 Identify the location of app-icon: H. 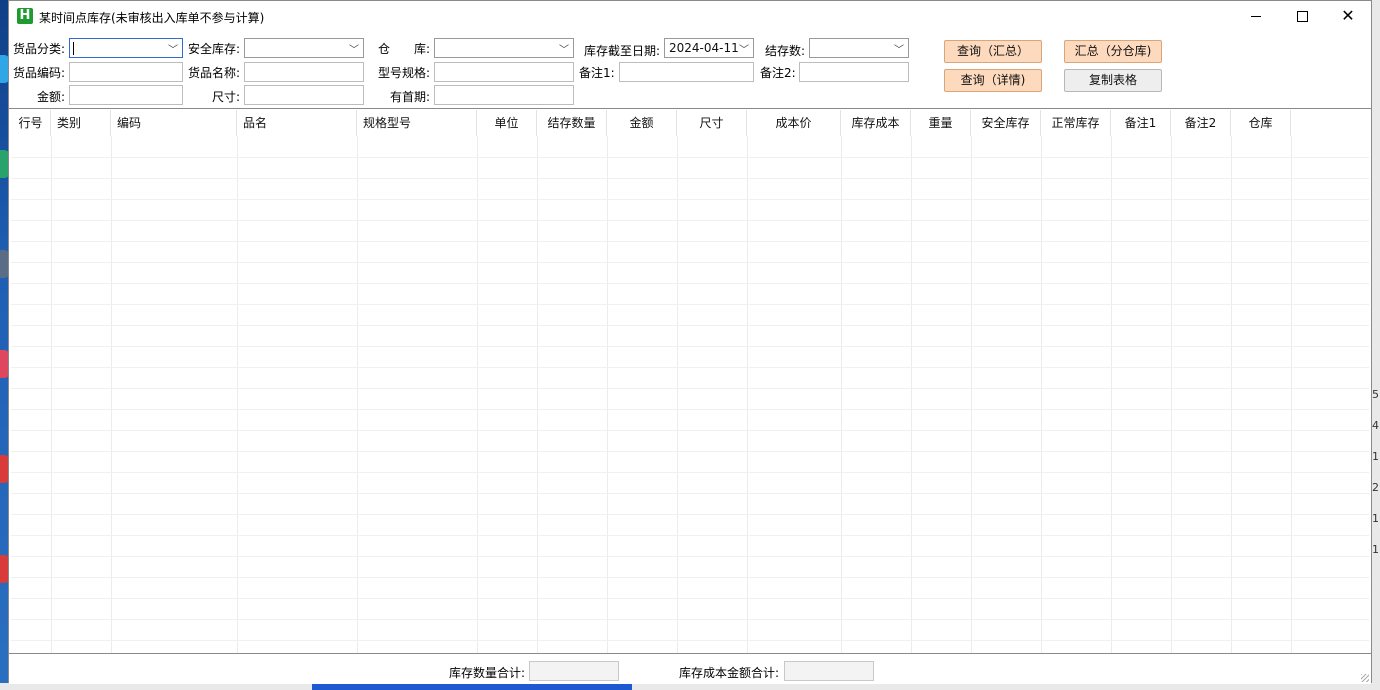
(25, 16).